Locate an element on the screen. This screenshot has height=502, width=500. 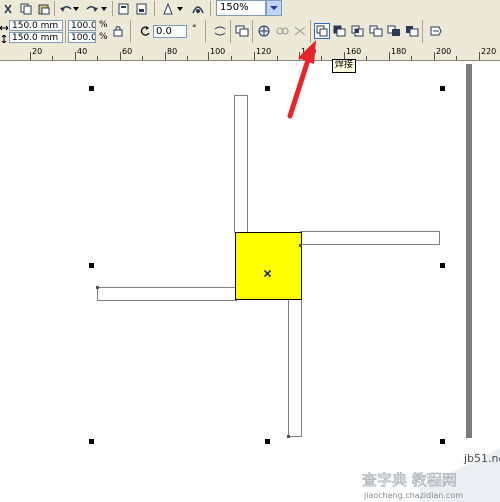
horizontal-ruler: 20 40 60 80 100 120 140 160 180 200 220 is located at coordinates (250, 53).